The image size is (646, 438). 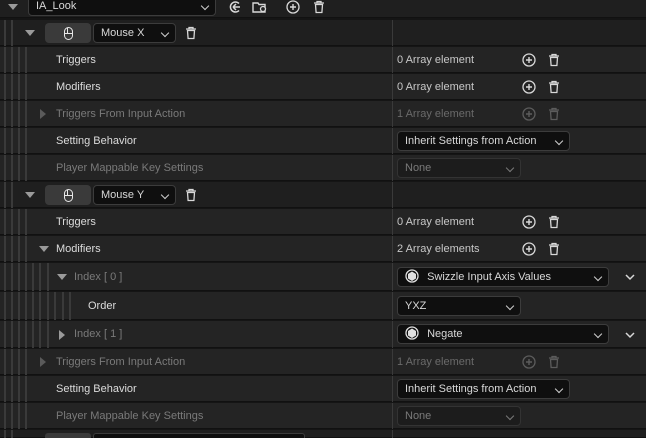 What do you see at coordinates (436, 87) in the screenshot?
I see `modifiers-value: 0 Array element` at bounding box center [436, 87].